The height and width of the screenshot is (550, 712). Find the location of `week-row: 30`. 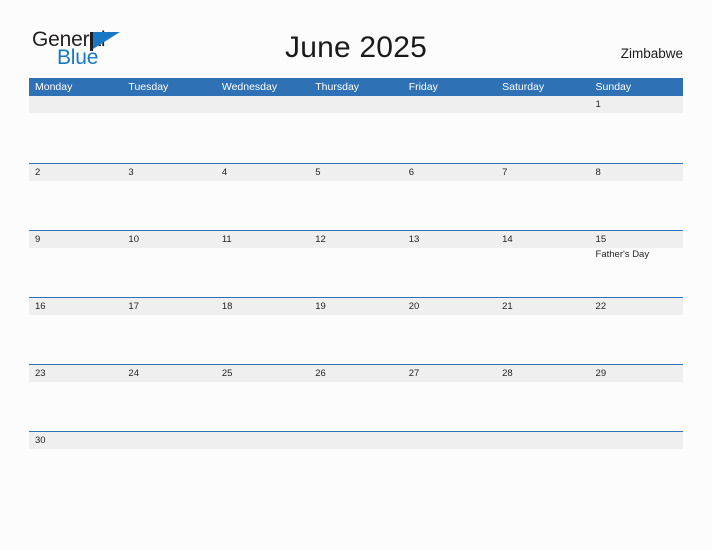

week-row: 30 is located at coordinates (356, 442).